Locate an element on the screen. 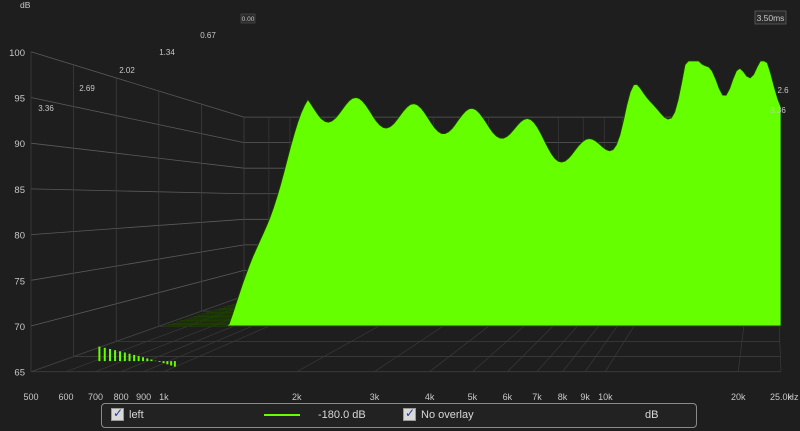 The image size is (800, 431). time-tick-label: 3.36 is located at coordinates (46, 108).